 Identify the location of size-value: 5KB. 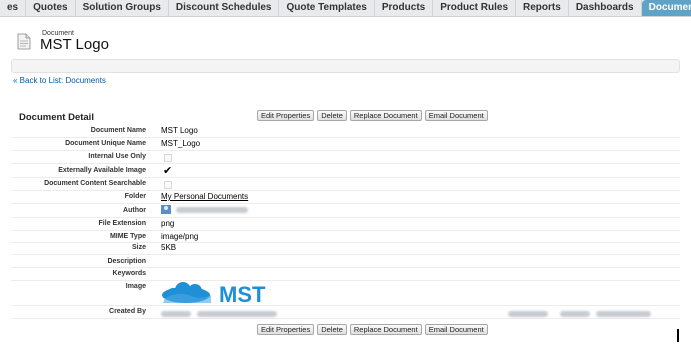
(169, 247).